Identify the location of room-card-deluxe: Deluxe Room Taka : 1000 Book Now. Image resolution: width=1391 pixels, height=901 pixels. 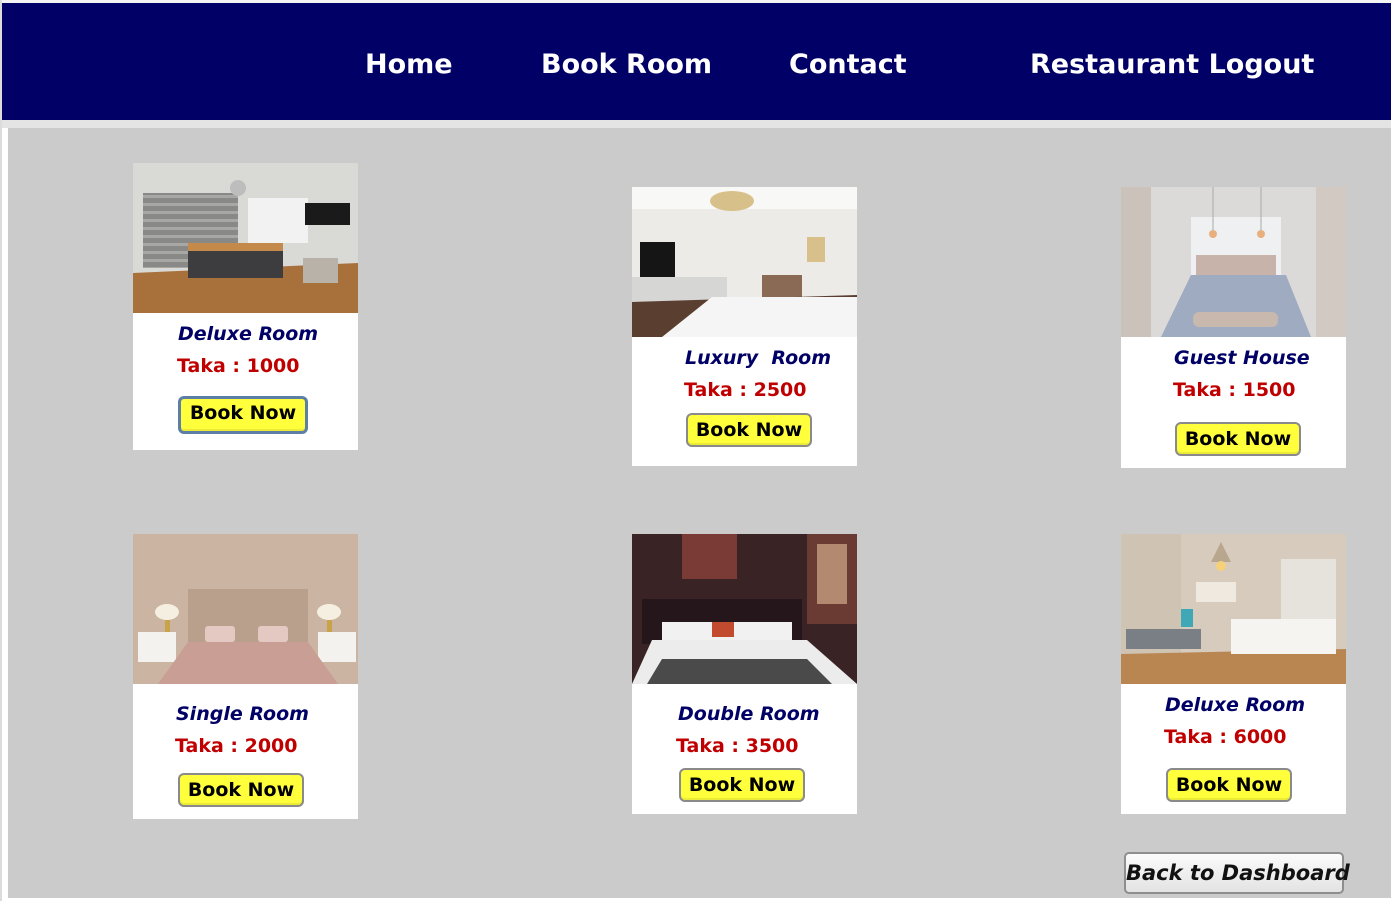
(245, 306).